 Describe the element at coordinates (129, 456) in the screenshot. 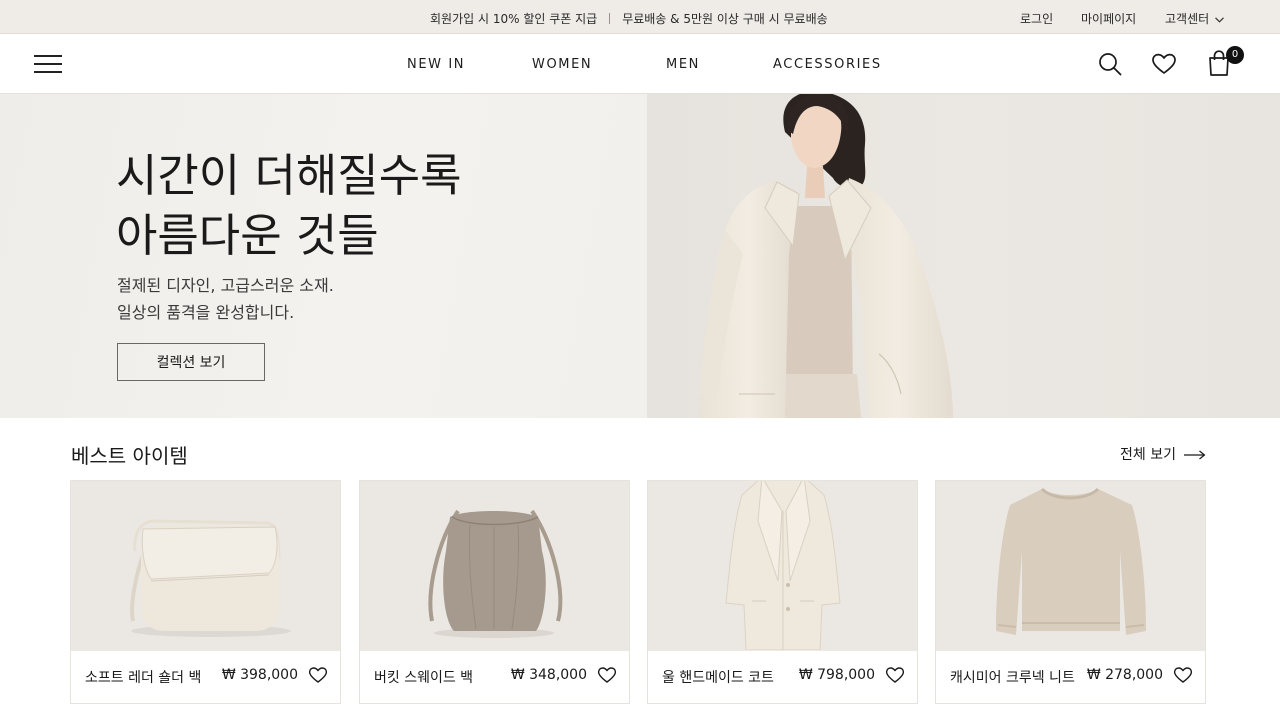

I see `best-items-title: 베스트 아이템` at that location.